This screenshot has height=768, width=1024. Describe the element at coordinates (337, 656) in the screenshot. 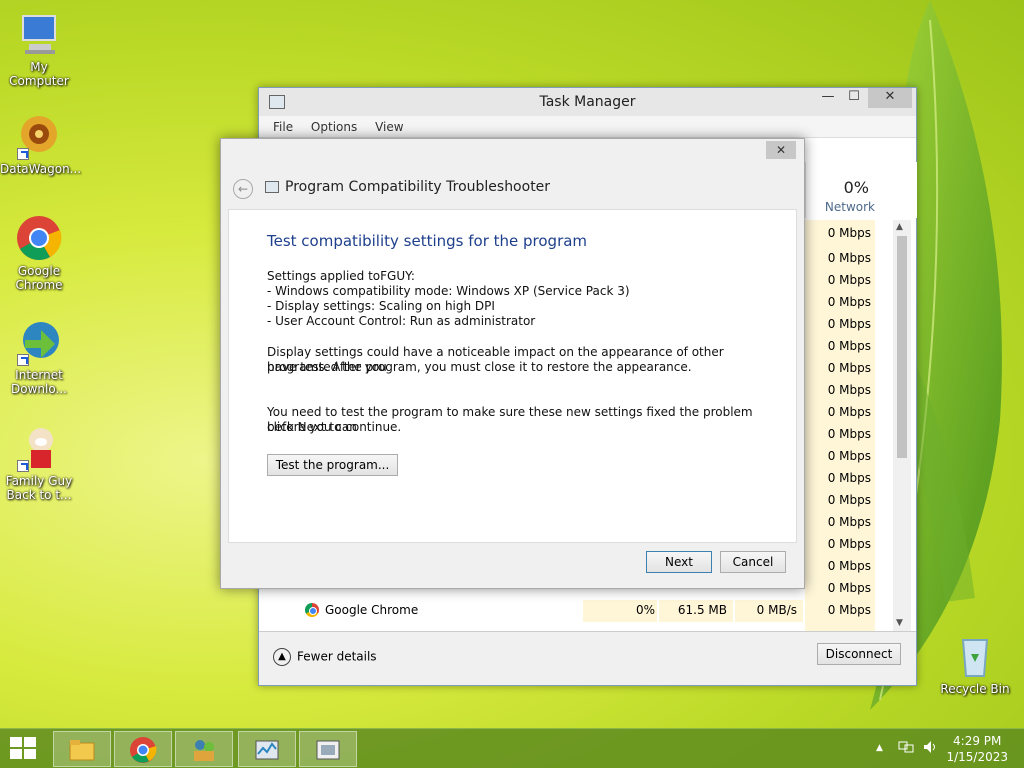

I see `fewer-details-label: Fewer details` at that location.